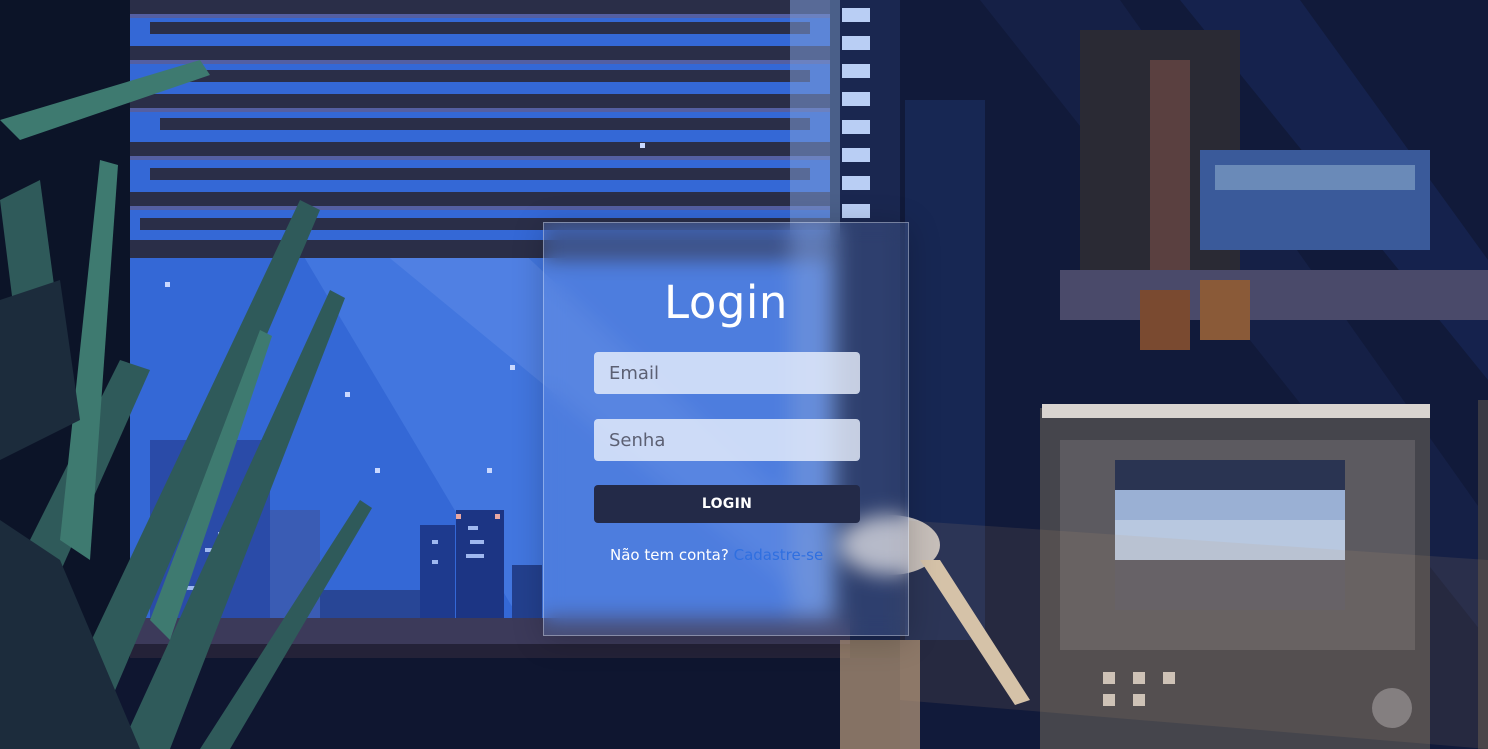  Describe the element at coordinates (669, 555) in the screenshot. I see `signup-prompt-text: Não tem conta?` at that location.